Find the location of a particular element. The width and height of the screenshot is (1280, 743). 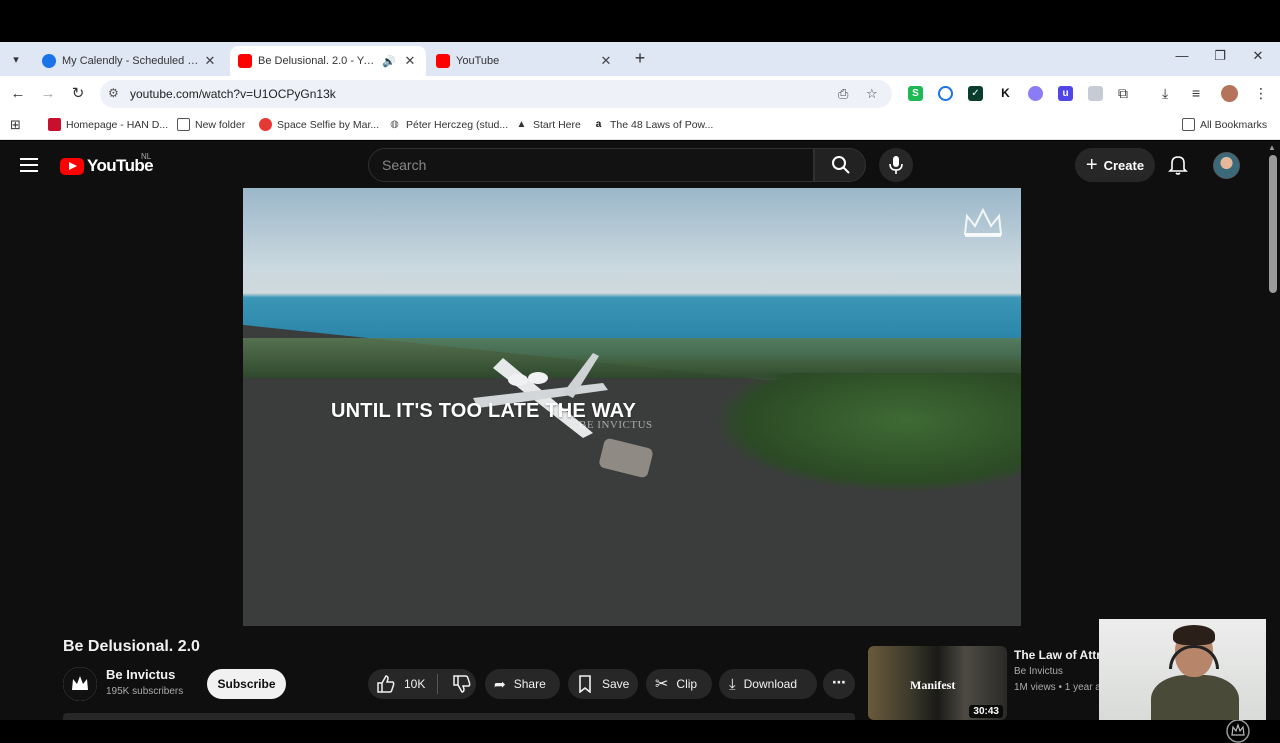

tab-be-delusional: Be Delusional. 2.0 - YouTube 🔊 ✕ is located at coordinates (328, 61).